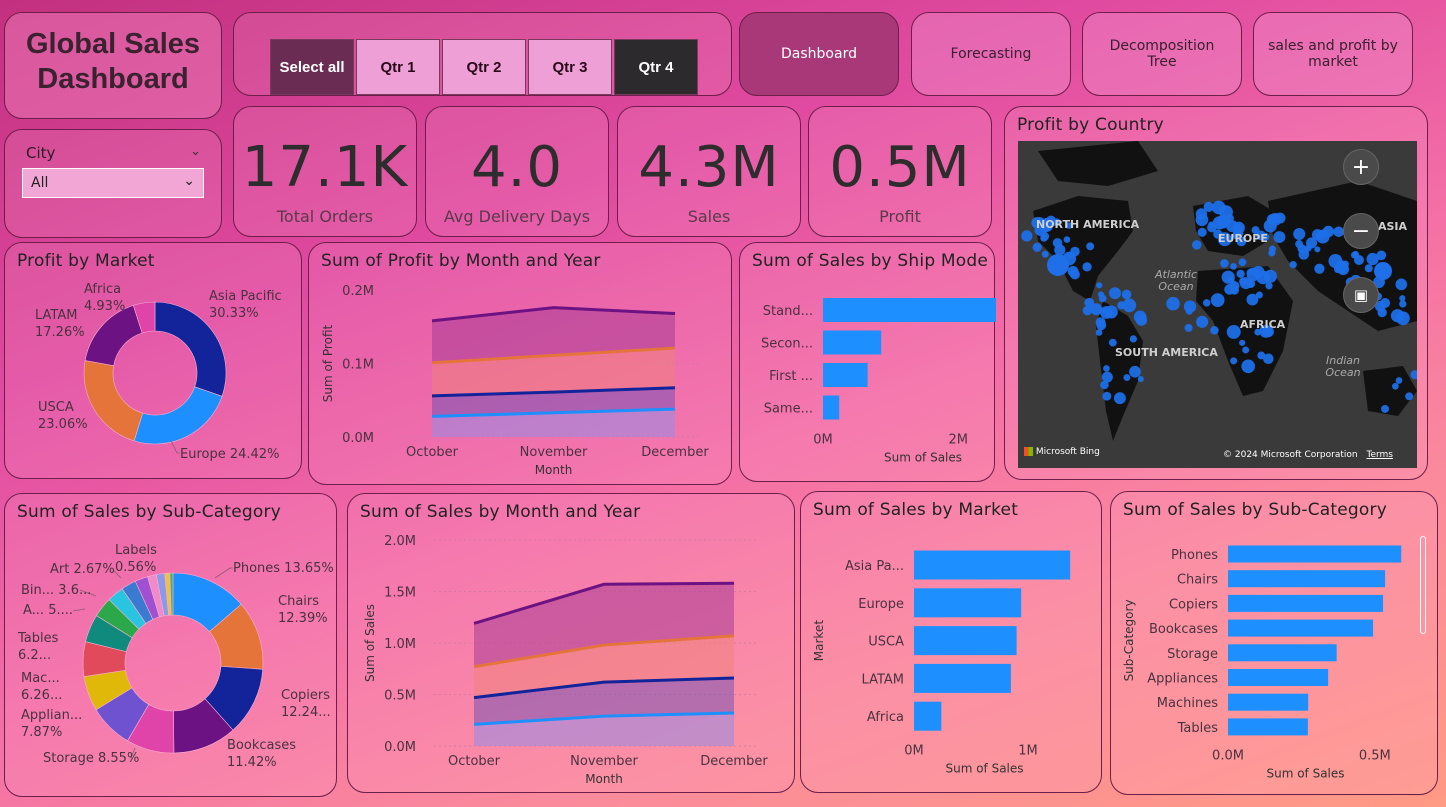 This screenshot has width=1446, height=807. Describe the element at coordinates (400, 541) in the screenshot. I see `y-tick-label: 2.0M` at that location.